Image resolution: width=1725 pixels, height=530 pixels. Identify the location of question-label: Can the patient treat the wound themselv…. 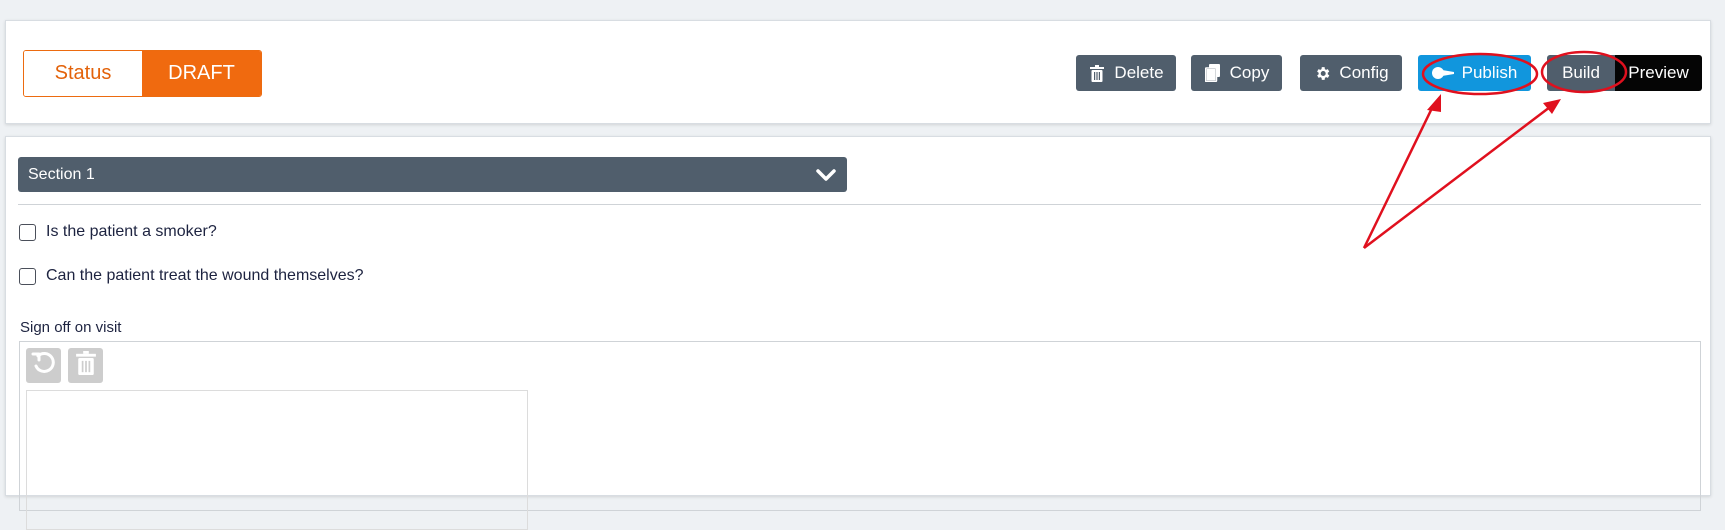
(205, 275).